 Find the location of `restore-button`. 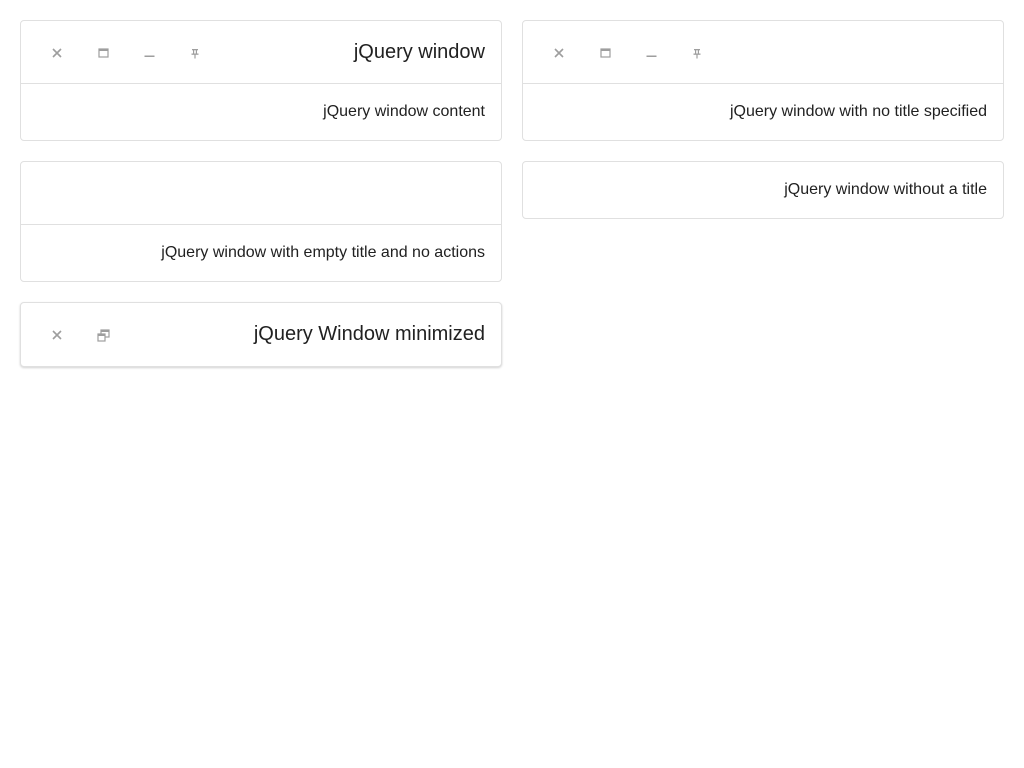

restore-button is located at coordinates (103, 335).